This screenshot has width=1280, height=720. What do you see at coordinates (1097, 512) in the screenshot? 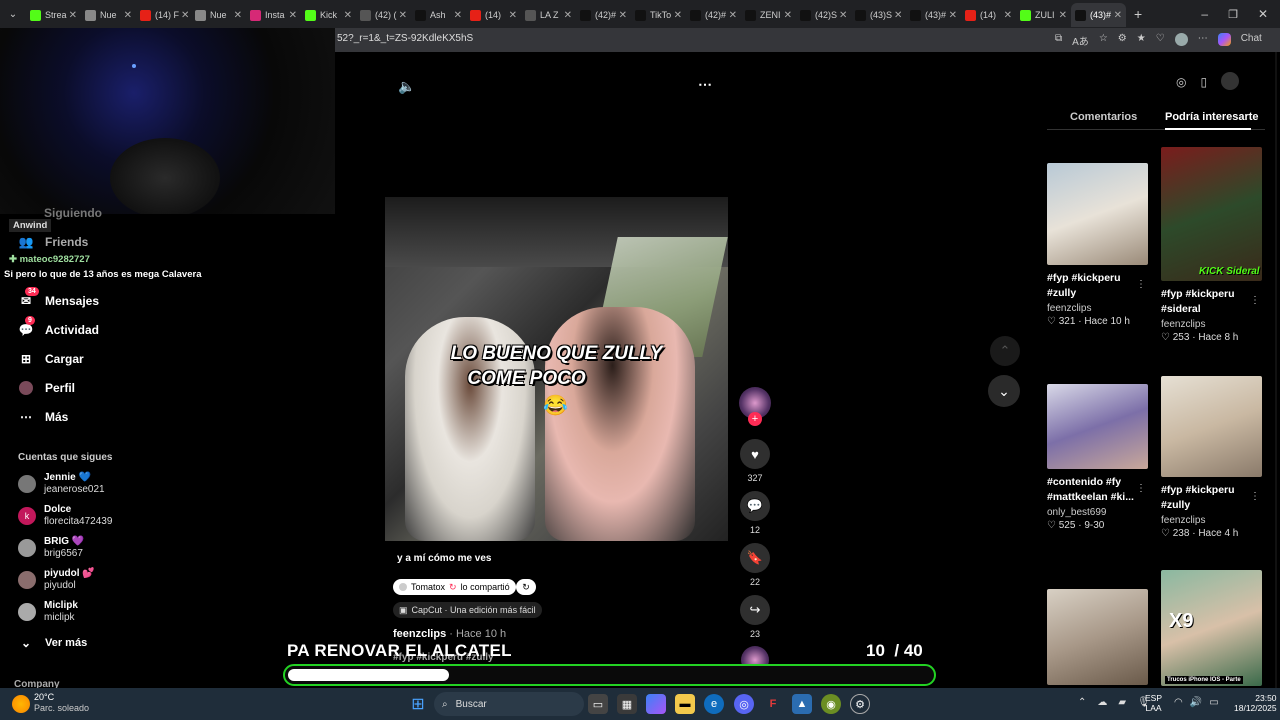
I see `card-author: only_best699` at bounding box center [1097, 512].